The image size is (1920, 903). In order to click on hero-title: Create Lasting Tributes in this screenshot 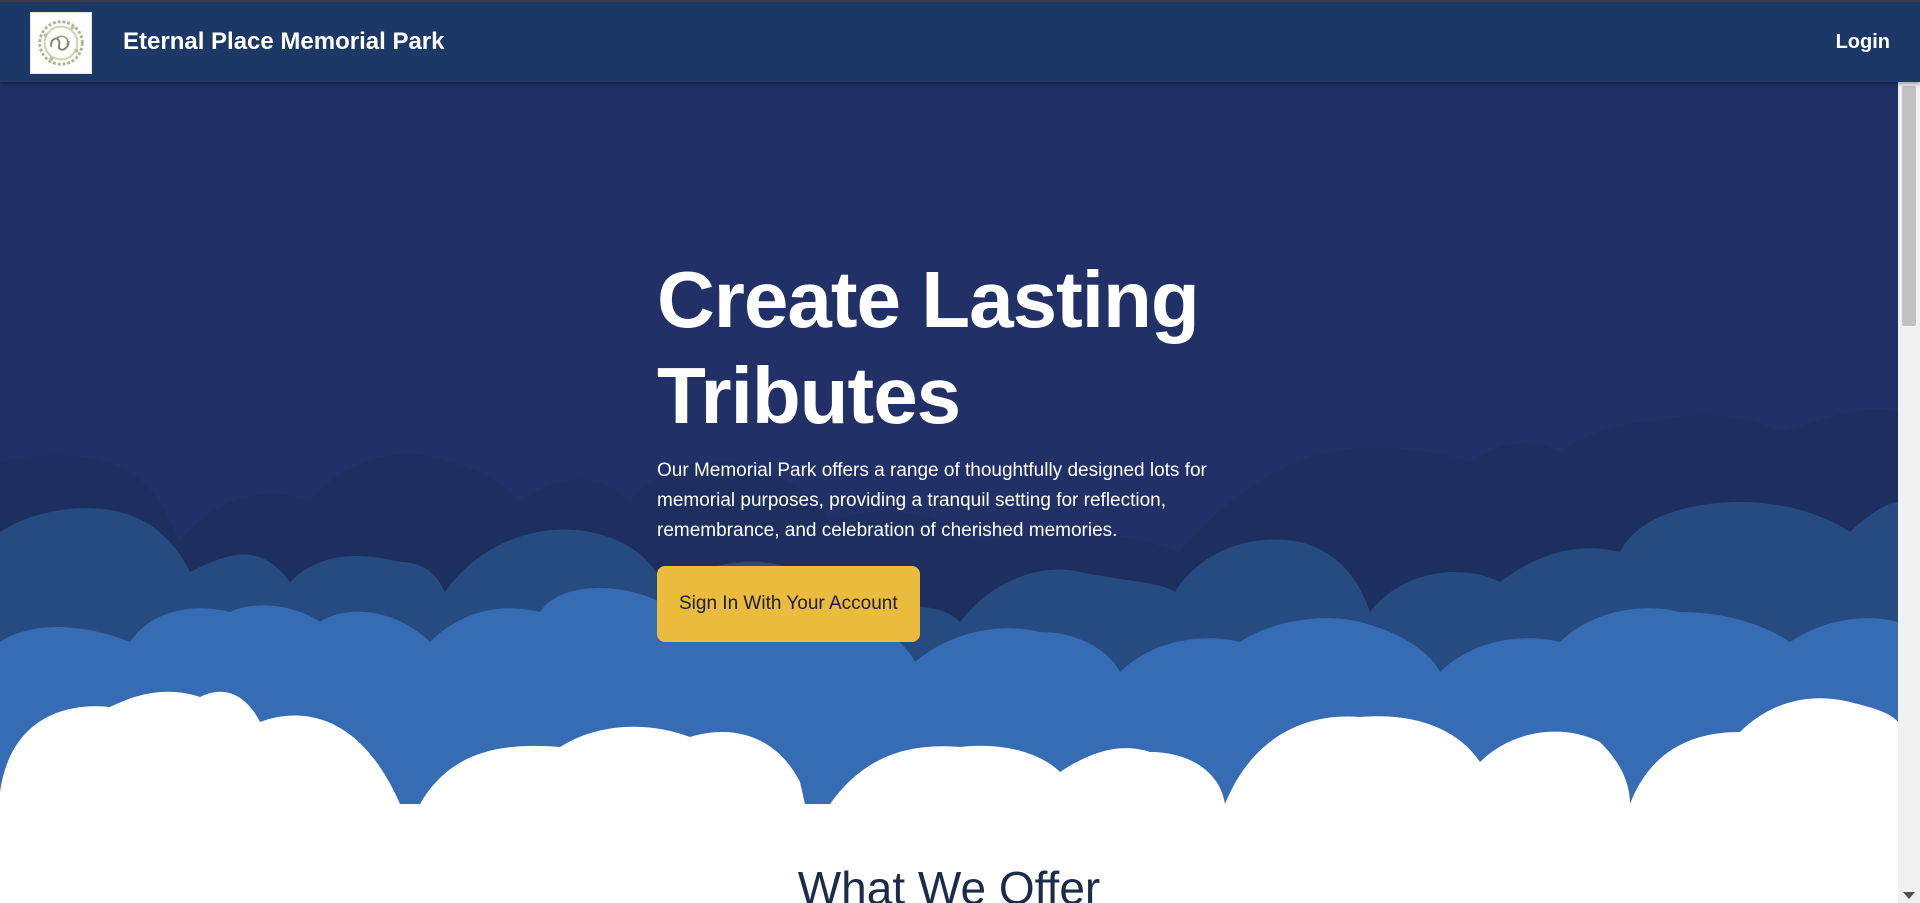, I will do `click(928, 347)`.